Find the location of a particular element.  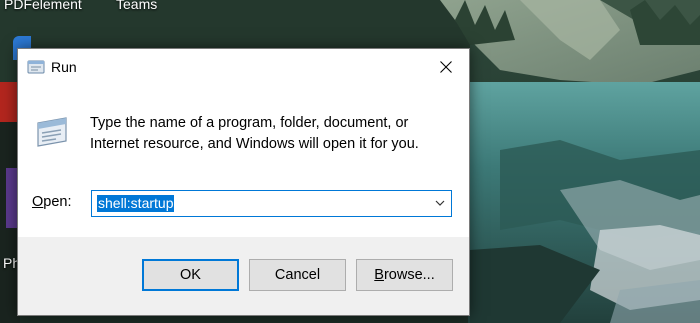

desktop-icon-purple is located at coordinates (11, 198).